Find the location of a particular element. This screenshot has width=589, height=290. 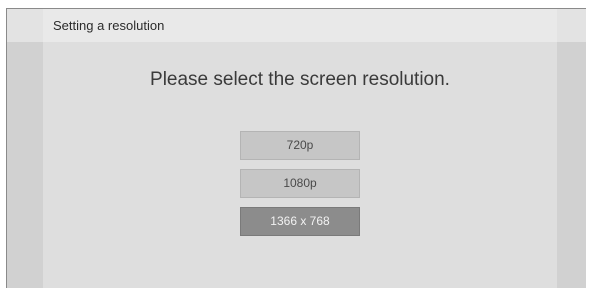

header-right-strip is located at coordinates (571, 25).